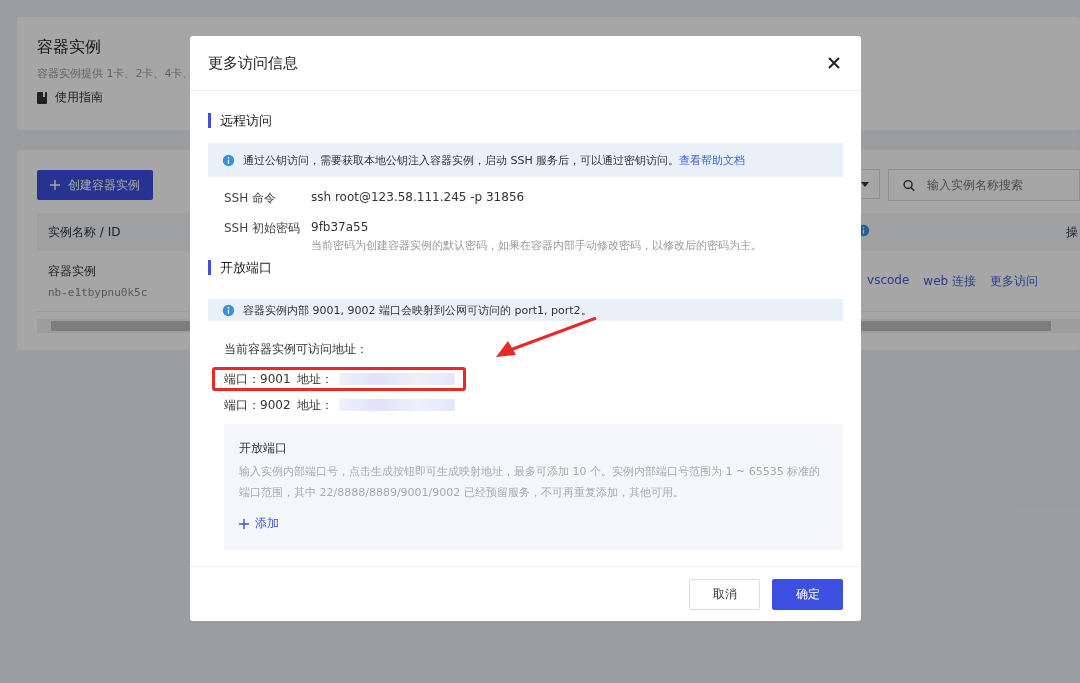 This screenshot has height=683, width=1080. I want to click on dialog-title: 更多访问信息, so click(253, 63).